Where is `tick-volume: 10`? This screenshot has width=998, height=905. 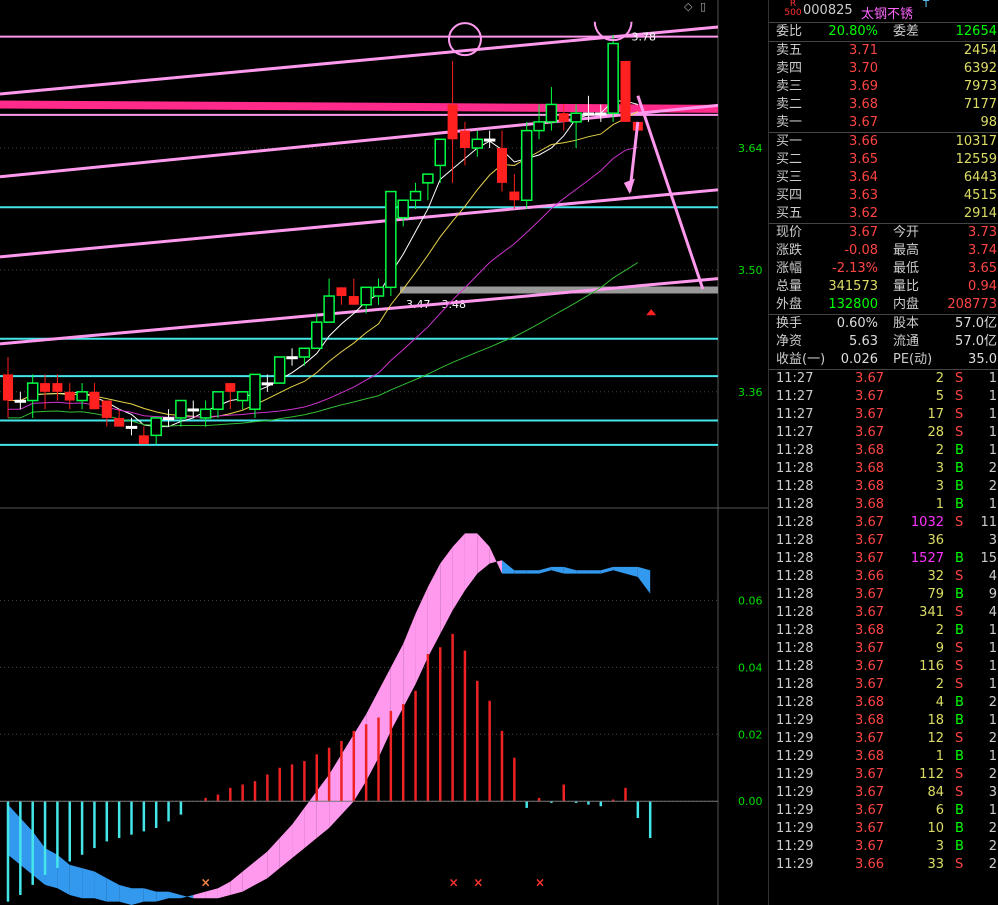 tick-volume: 10 is located at coordinates (935, 828).